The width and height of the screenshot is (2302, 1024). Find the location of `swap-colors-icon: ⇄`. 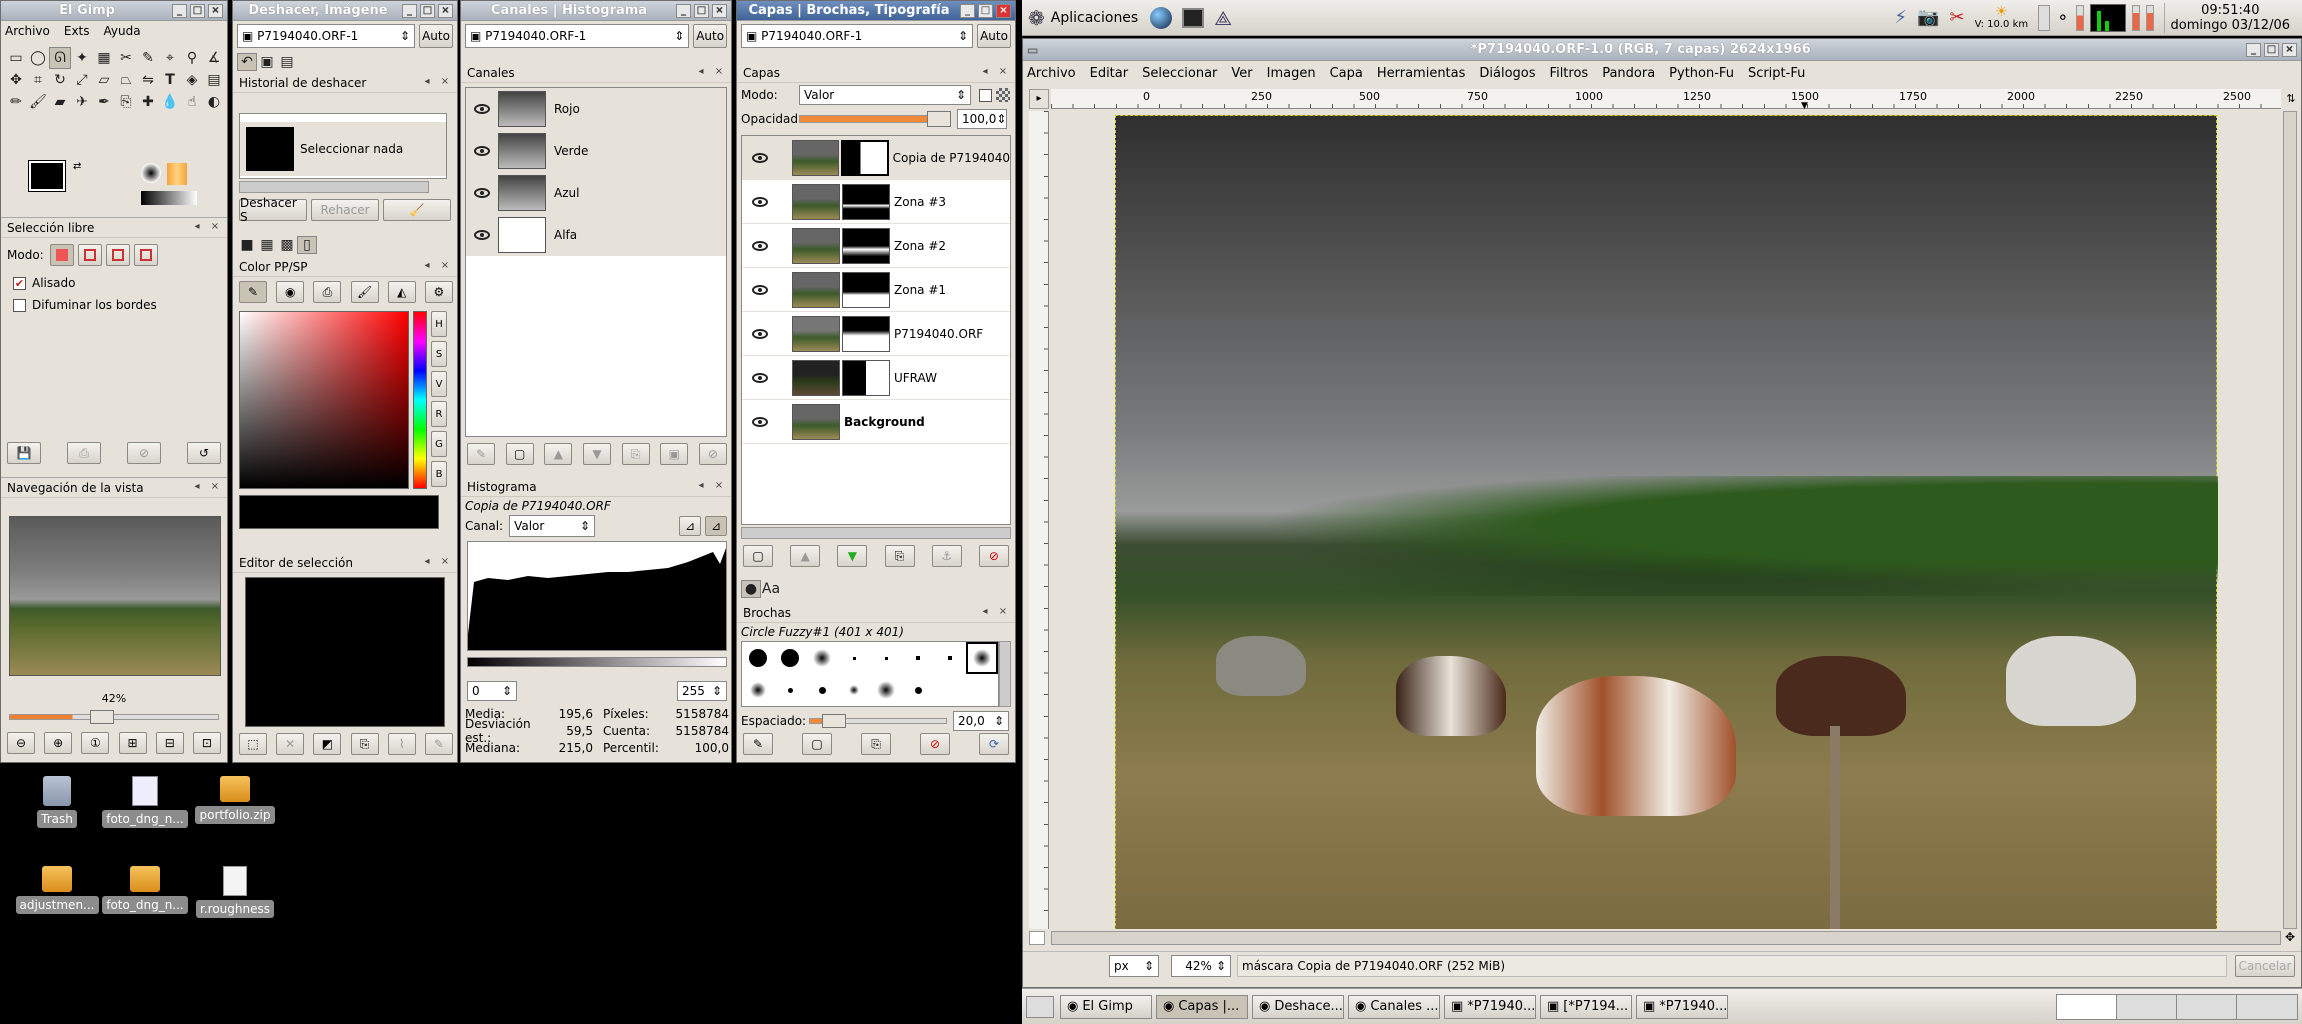

swap-colors-icon: ⇄ is located at coordinates (77, 166).